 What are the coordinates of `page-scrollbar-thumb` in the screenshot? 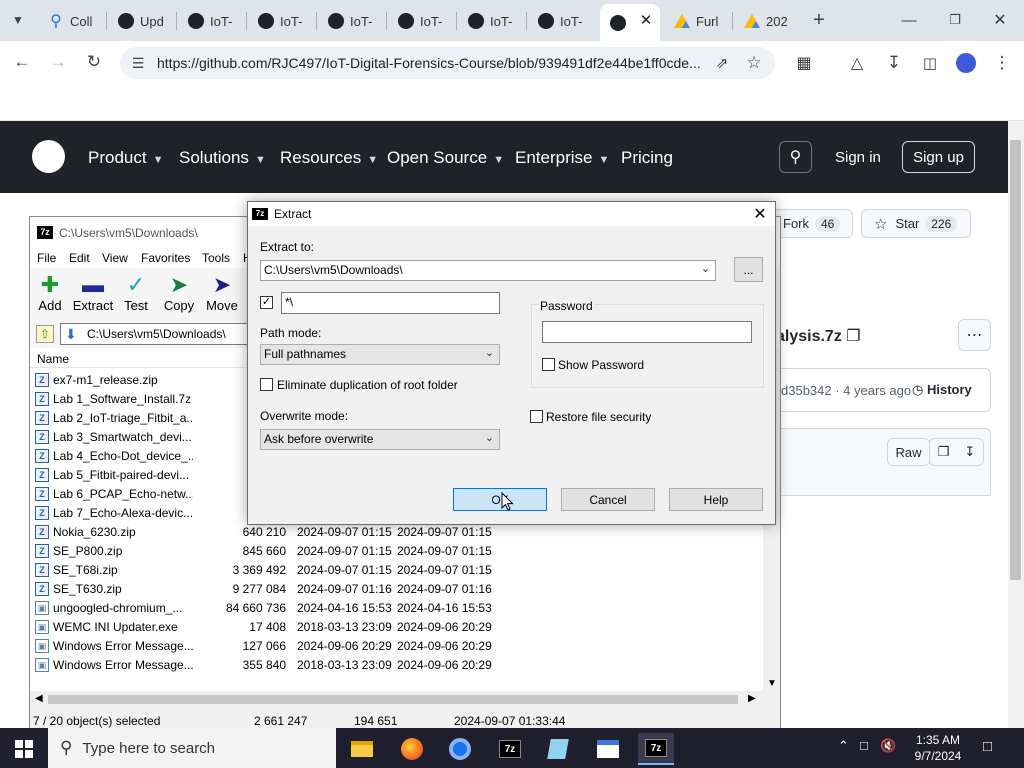 It's located at (1015, 360).